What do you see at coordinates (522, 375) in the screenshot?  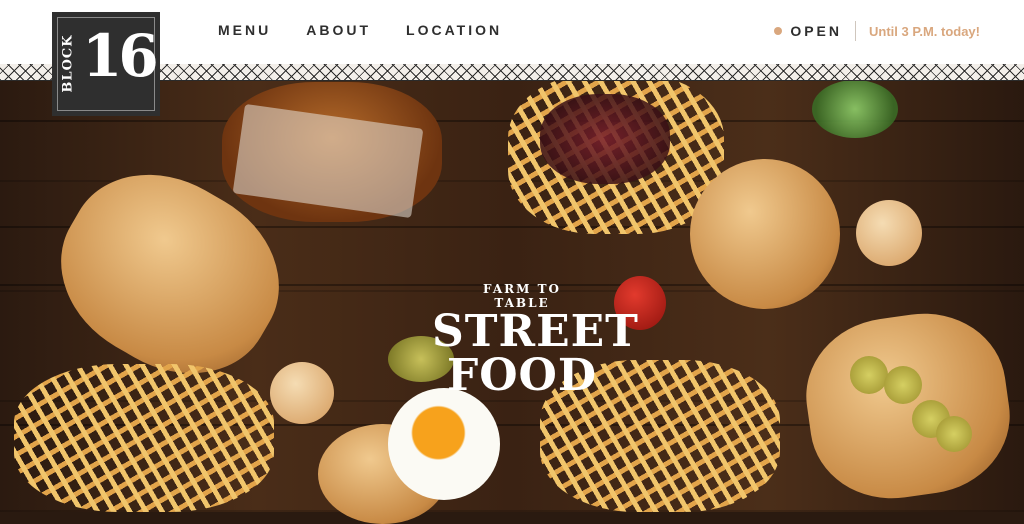 I see `tagline-food: FOOD` at bounding box center [522, 375].